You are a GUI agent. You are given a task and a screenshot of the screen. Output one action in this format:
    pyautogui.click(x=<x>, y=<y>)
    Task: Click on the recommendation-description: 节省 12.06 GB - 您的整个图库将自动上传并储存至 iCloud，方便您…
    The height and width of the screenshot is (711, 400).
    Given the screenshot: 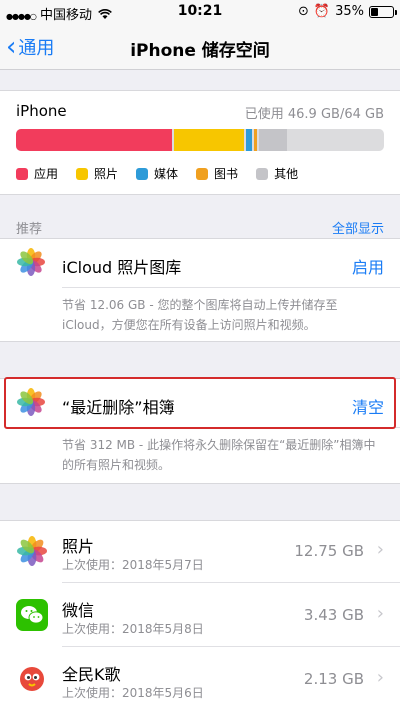 What is the action you would take?
    pyautogui.click(x=200, y=315)
    